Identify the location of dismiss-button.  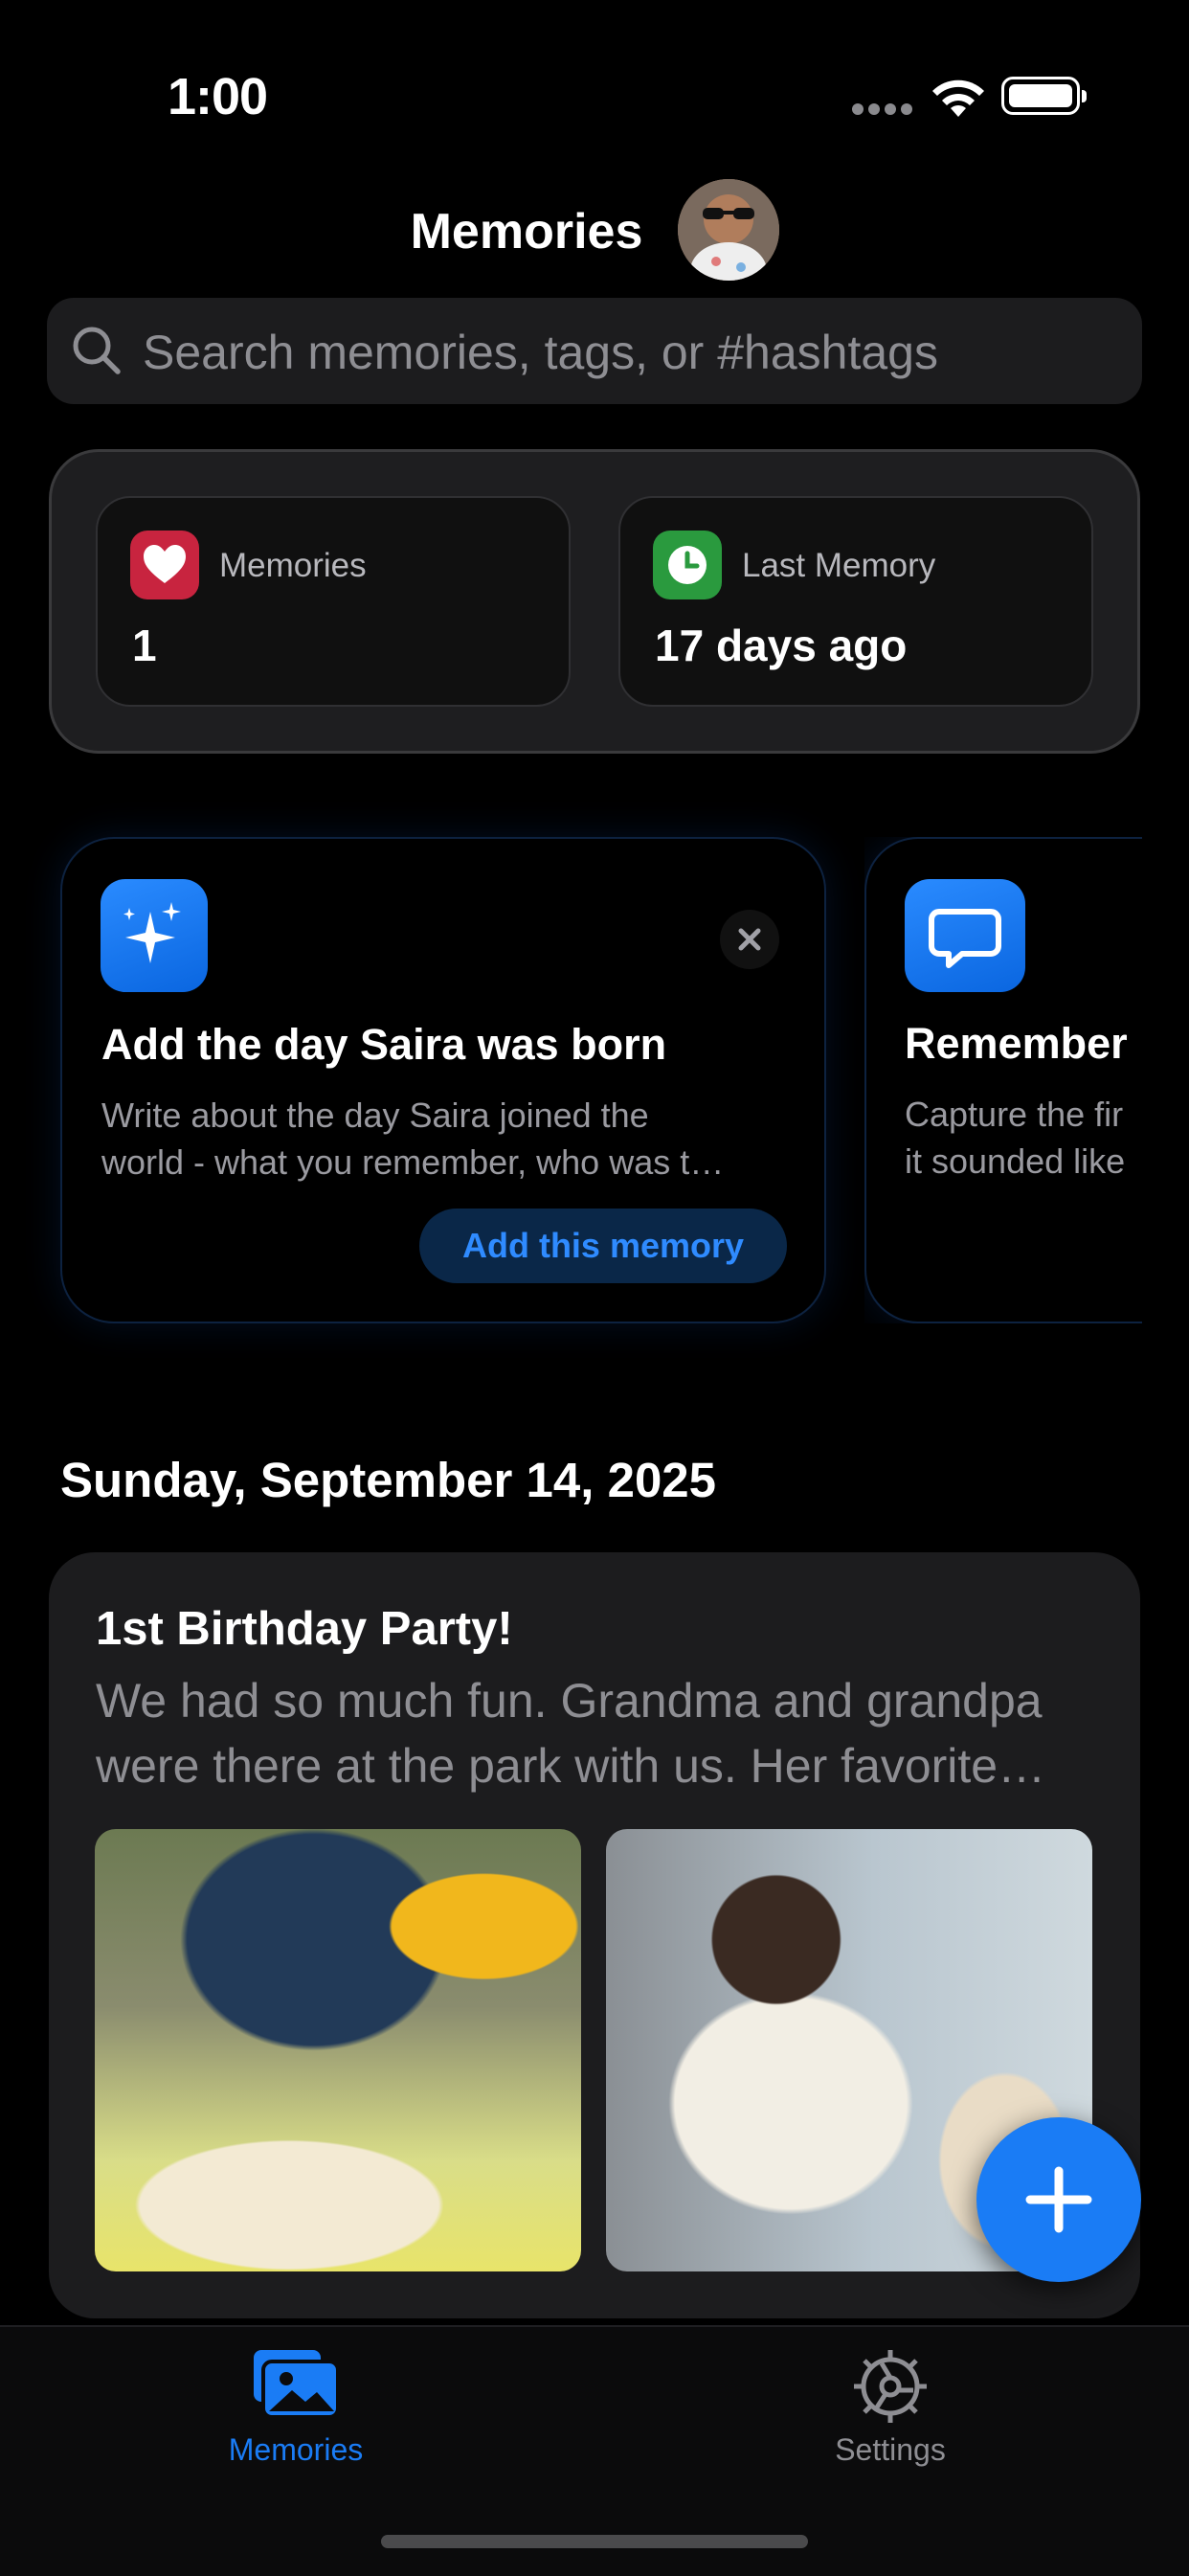
(749, 939).